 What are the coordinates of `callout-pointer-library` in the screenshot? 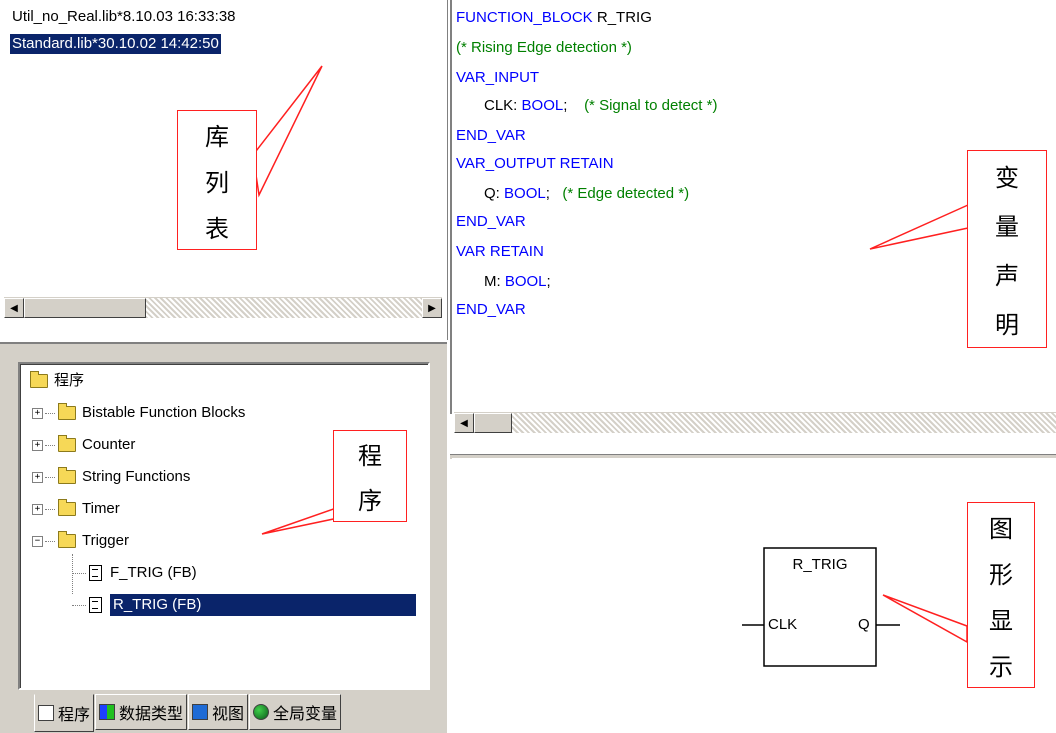 It's located at (287, 131).